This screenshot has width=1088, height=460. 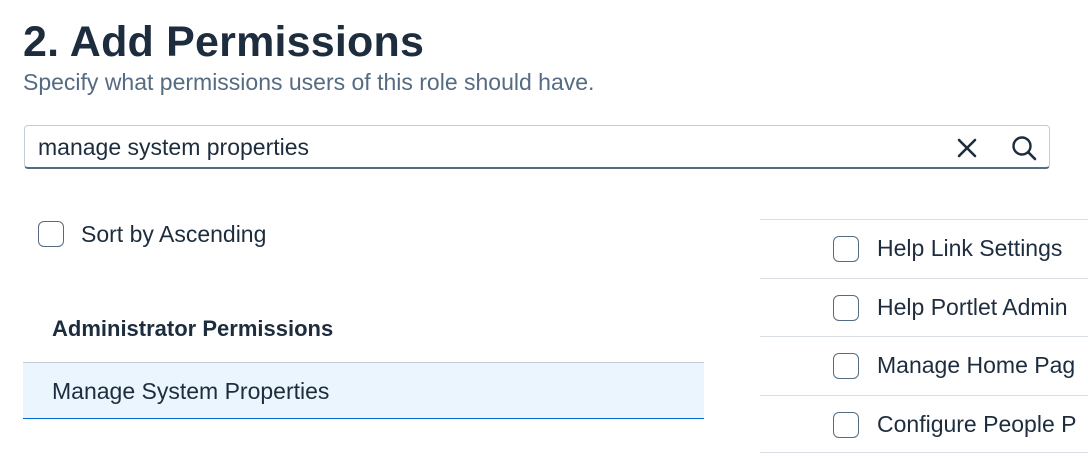 What do you see at coordinates (193, 328) in the screenshot?
I see `category-group-header: Administrator Permissions` at bounding box center [193, 328].